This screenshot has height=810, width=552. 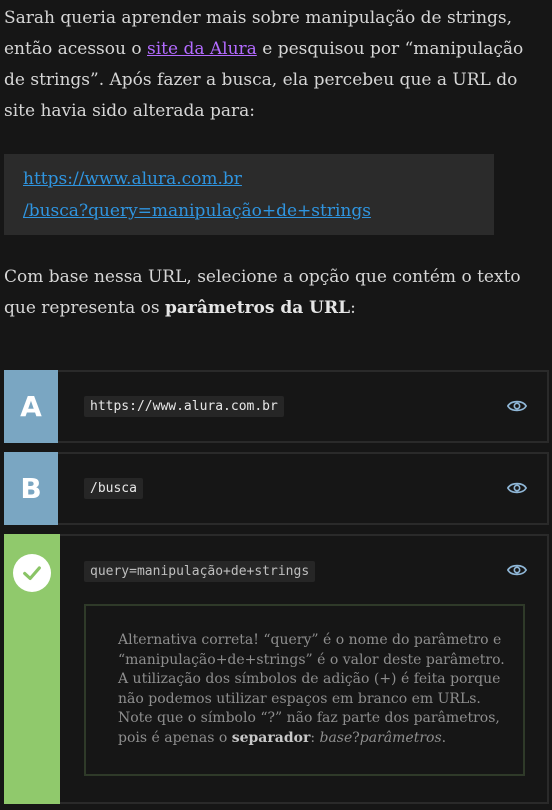 What do you see at coordinates (200, 571) in the screenshot?
I see `option-code-c: query=manipulação+de+strings` at bounding box center [200, 571].